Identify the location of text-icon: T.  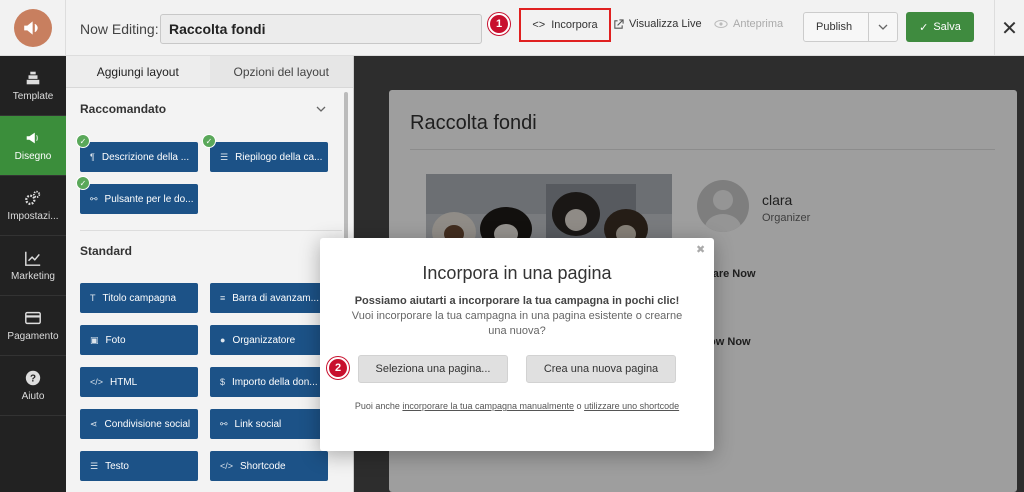
(93, 298).